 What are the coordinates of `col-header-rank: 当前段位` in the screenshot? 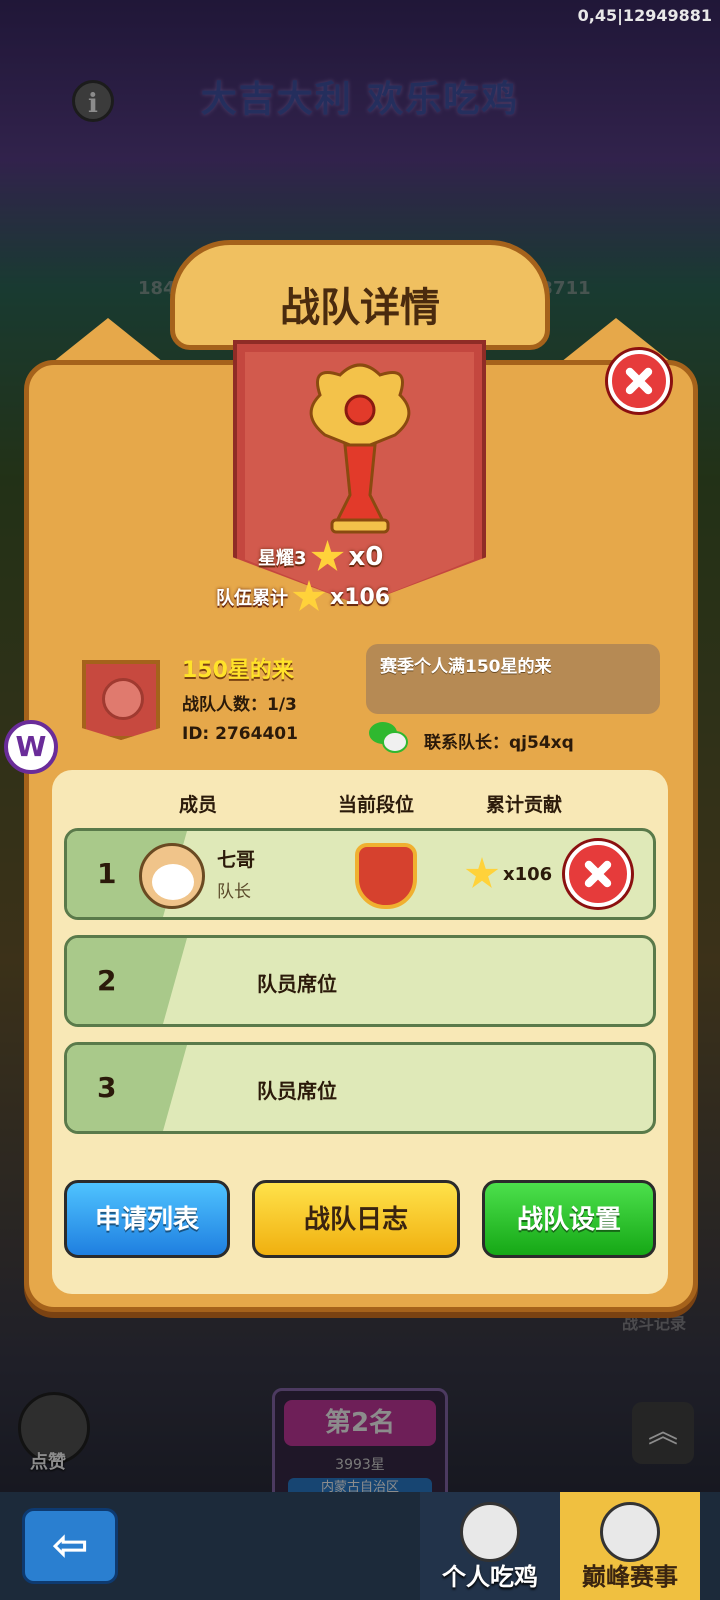 It's located at (375, 805).